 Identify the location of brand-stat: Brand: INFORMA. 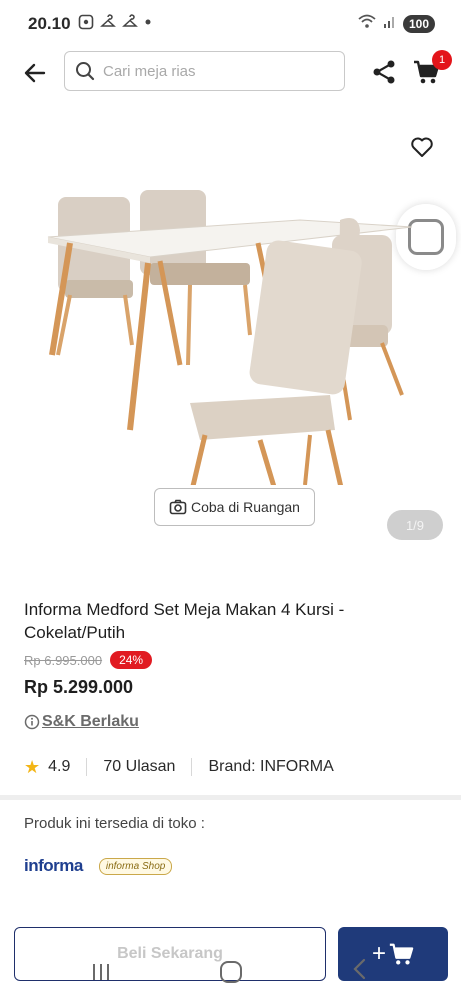
(270, 767).